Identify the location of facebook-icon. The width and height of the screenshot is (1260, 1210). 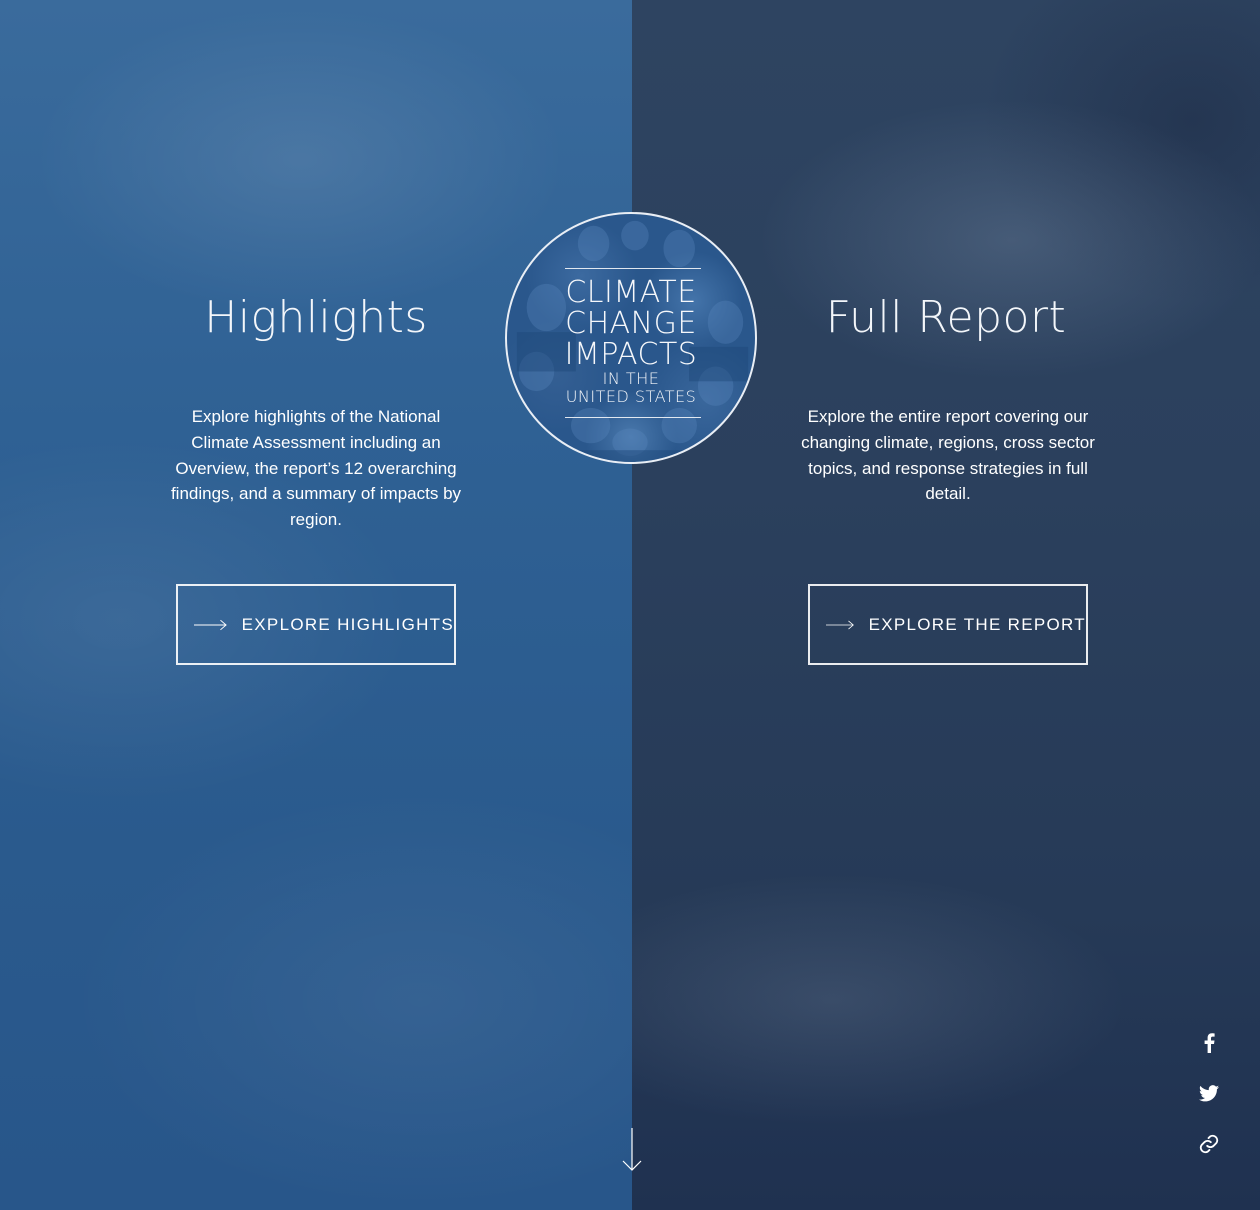
(1209, 1043).